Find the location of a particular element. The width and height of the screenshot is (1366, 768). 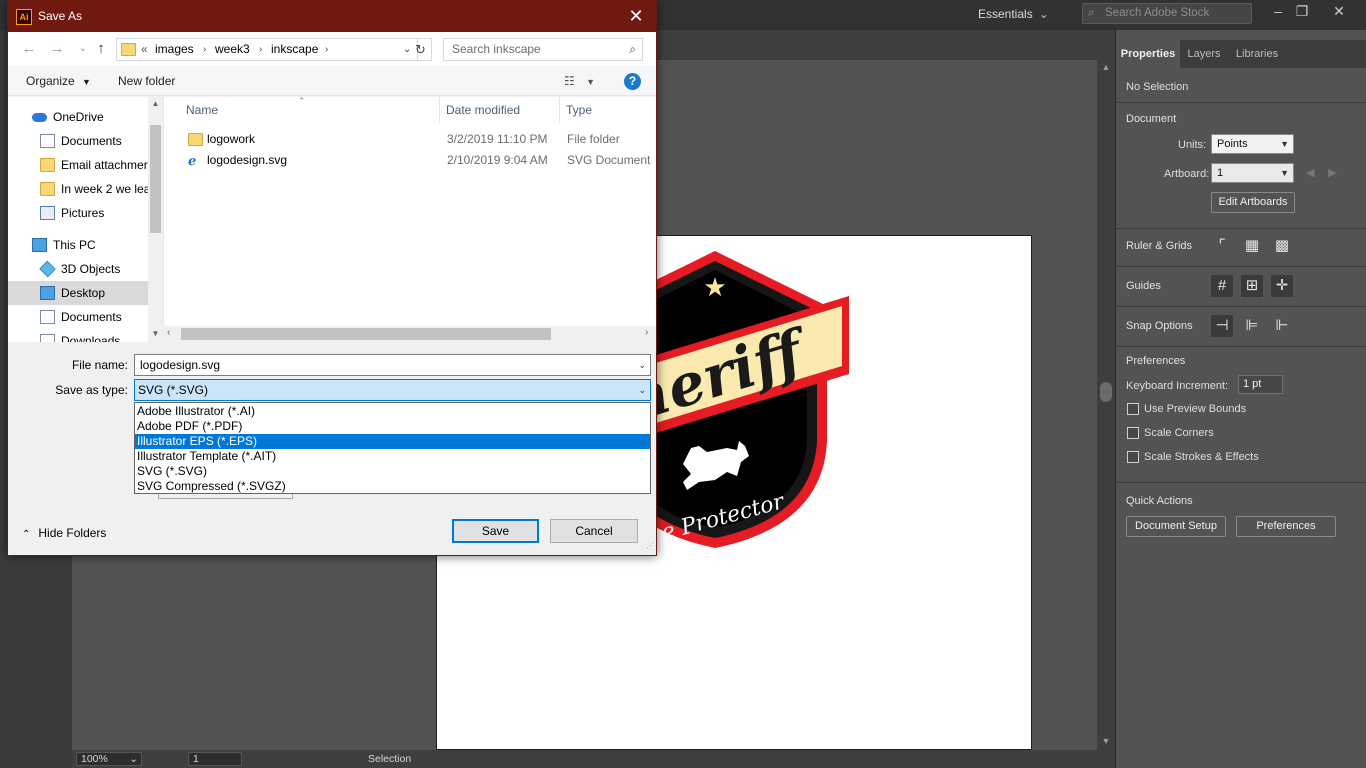

breadcrumb-inkscape: inkscape is located at coordinates (294, 49).